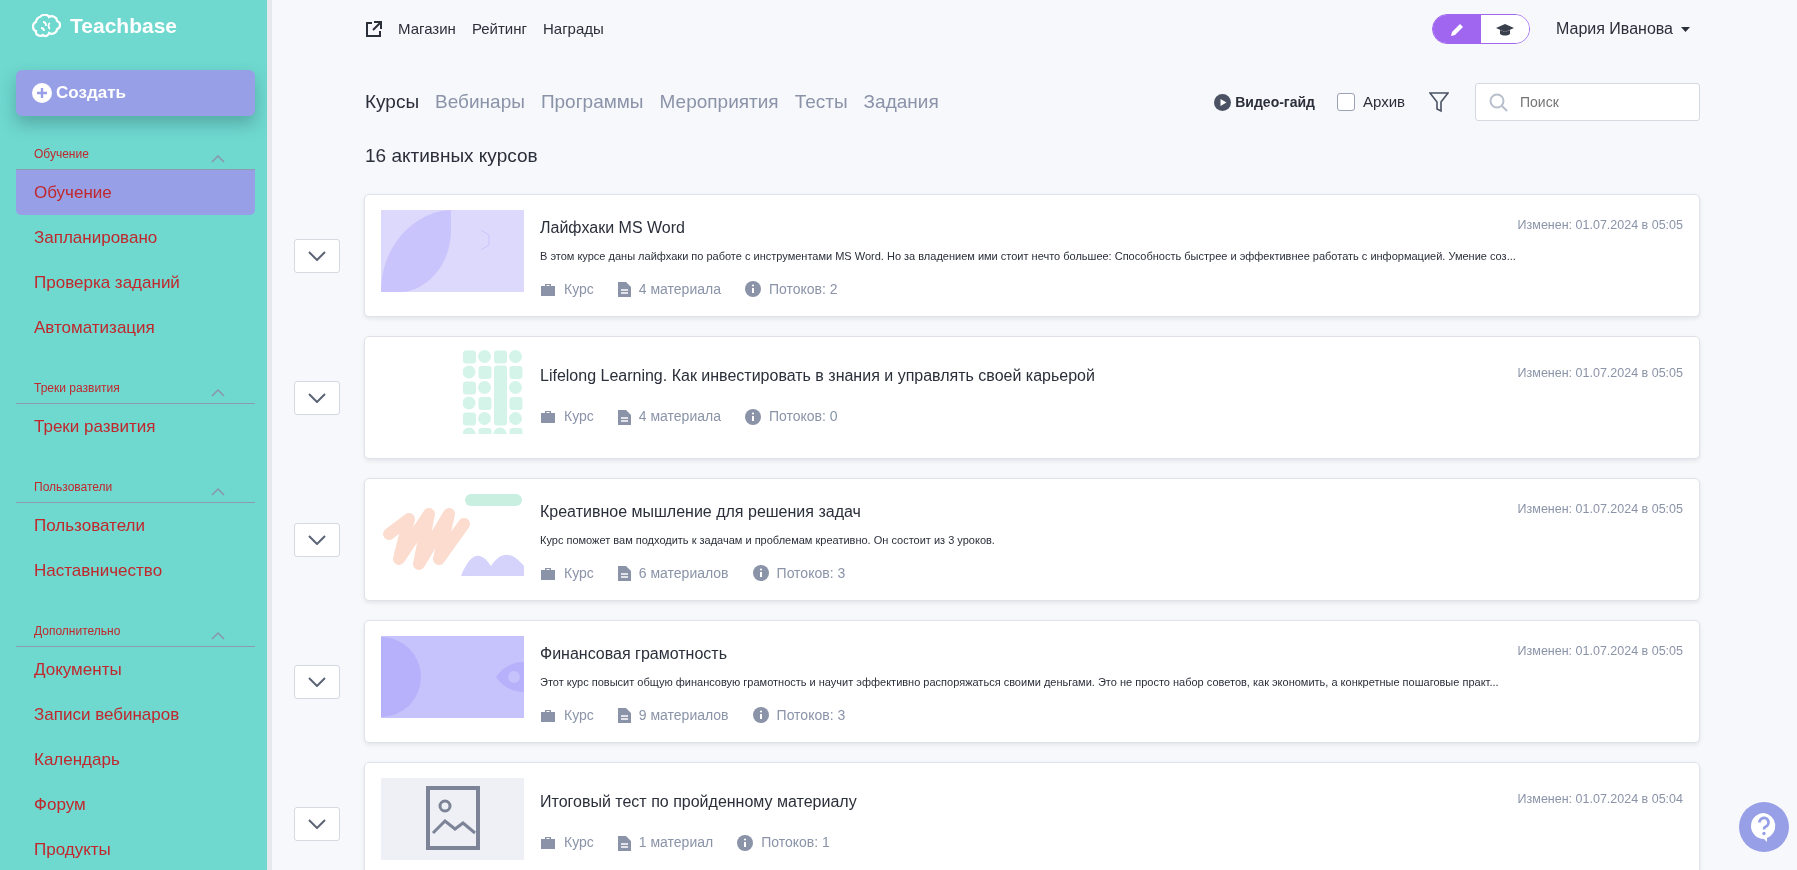  I want to click on graduation-cap-icon, so click(1504, 30).